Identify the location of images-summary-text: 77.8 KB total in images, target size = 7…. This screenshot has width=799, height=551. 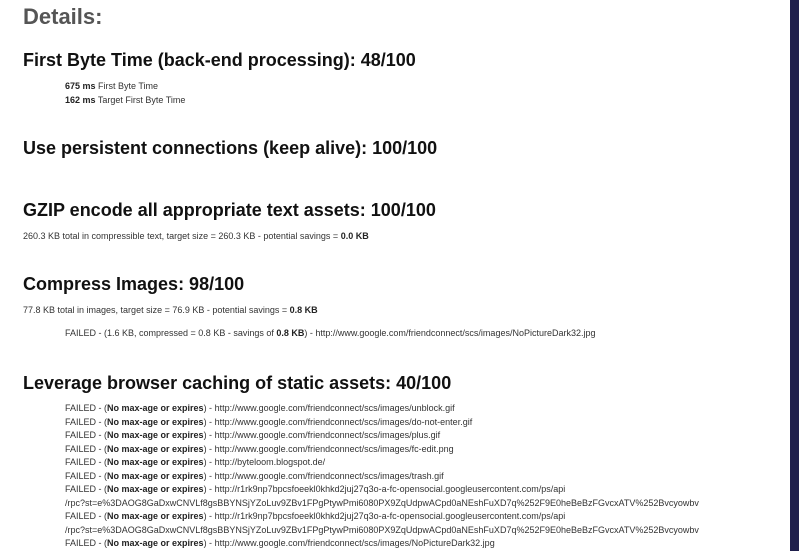
(156, 310).